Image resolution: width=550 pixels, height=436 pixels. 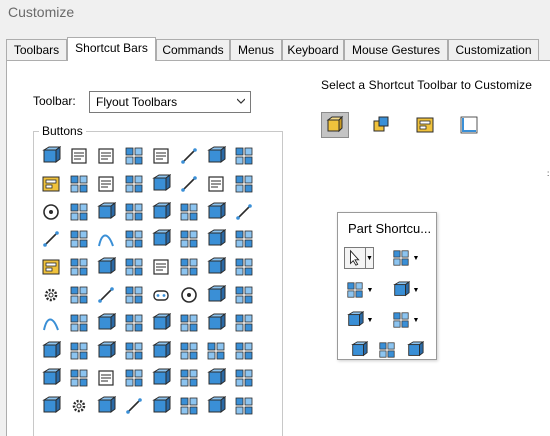 I want to click on key-icon, so click(x=189, y=378).